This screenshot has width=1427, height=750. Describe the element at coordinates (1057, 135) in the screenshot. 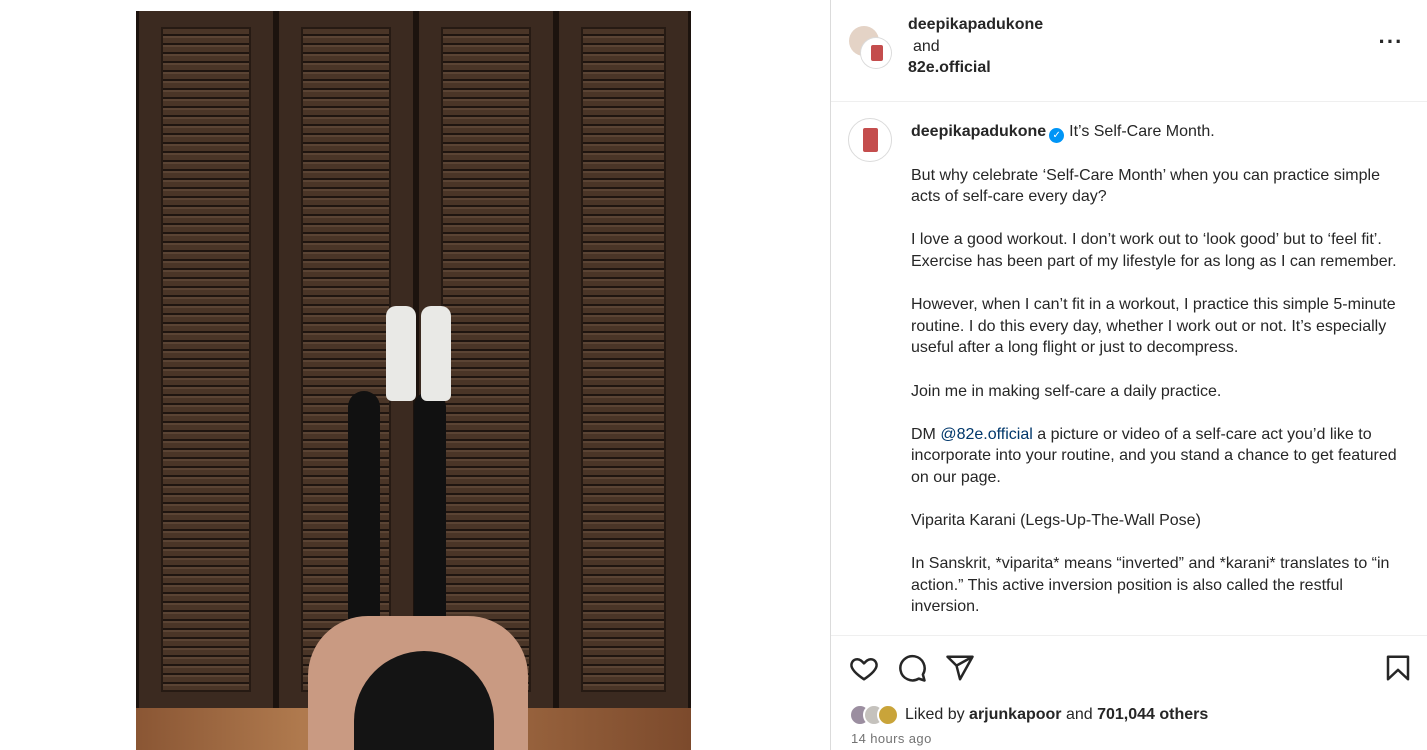

I see `verified-badge-icon: ✓` at that location.